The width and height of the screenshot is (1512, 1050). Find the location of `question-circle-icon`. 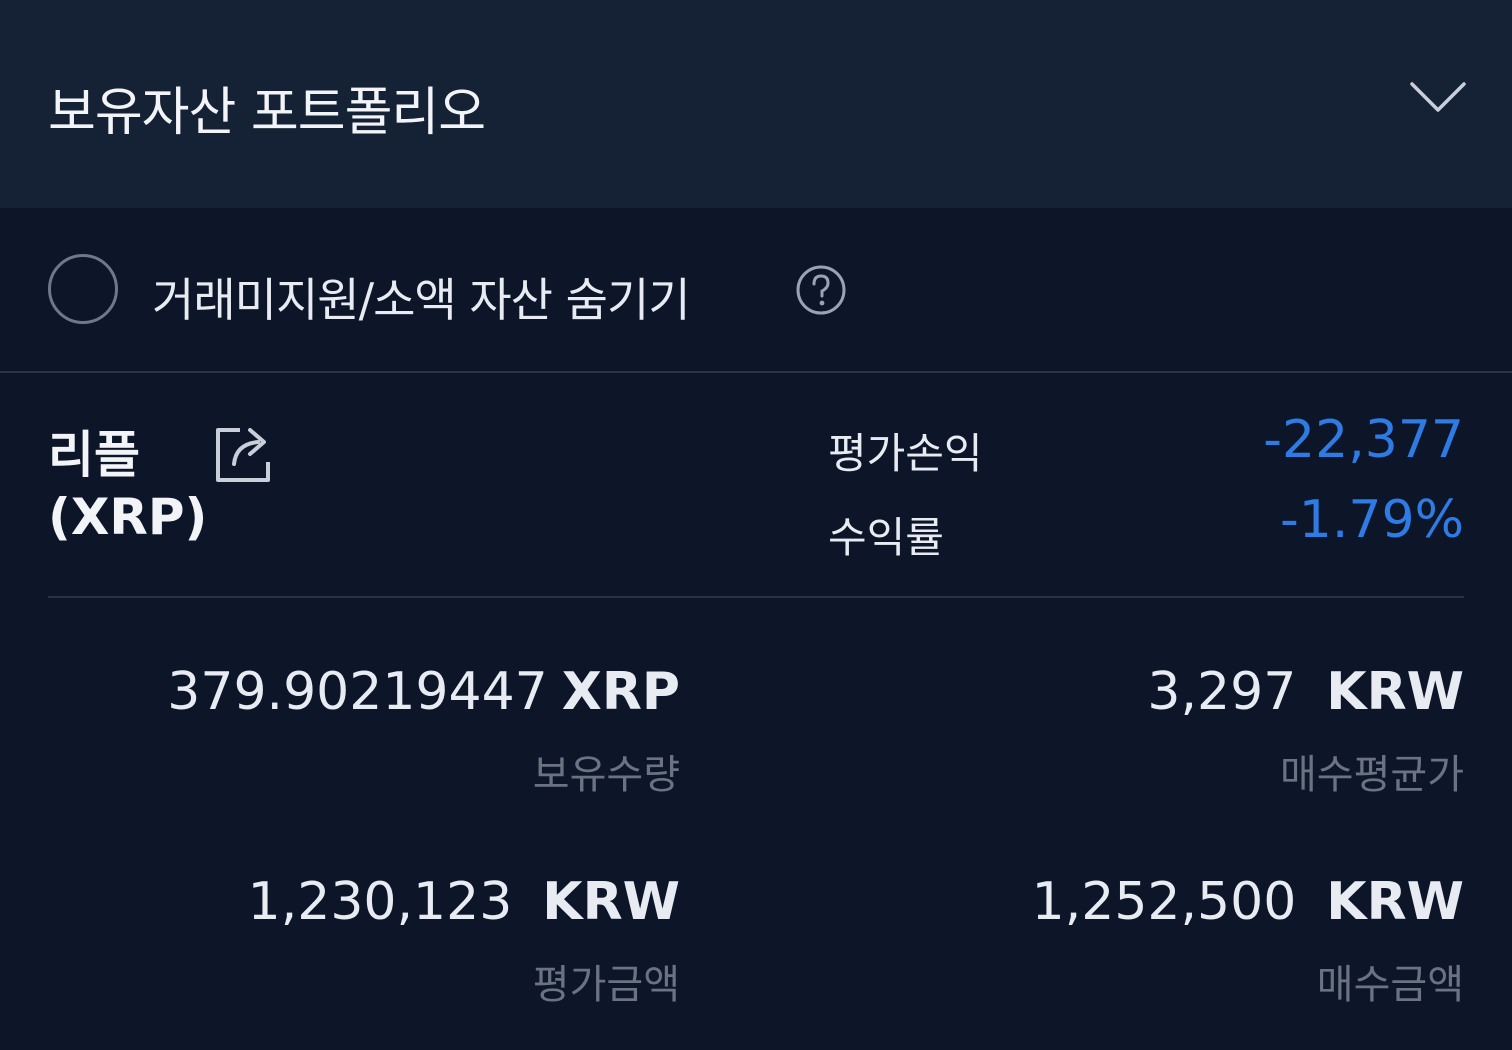

question-circle-icon is located at coordinates (821, 290).